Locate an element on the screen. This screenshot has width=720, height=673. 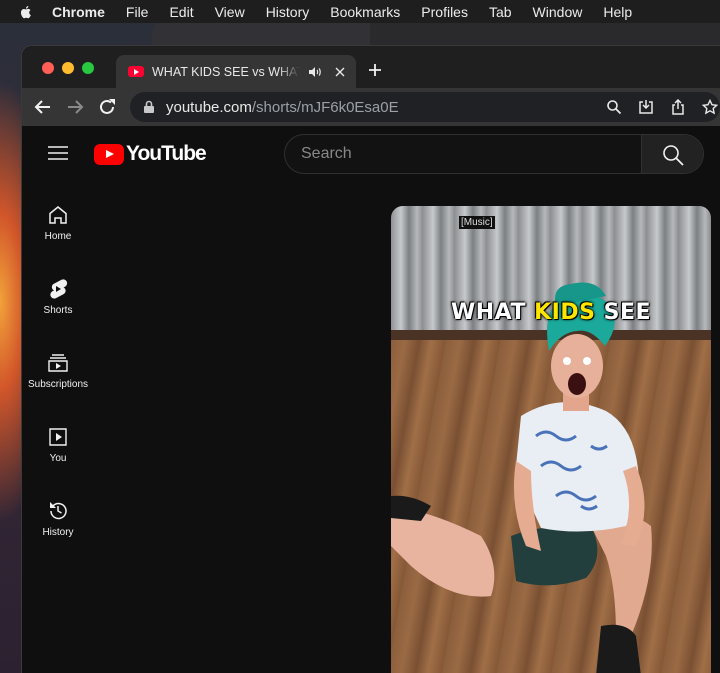
video-caption: WHAT KIDS SEE is located at coordinates (551, 312).